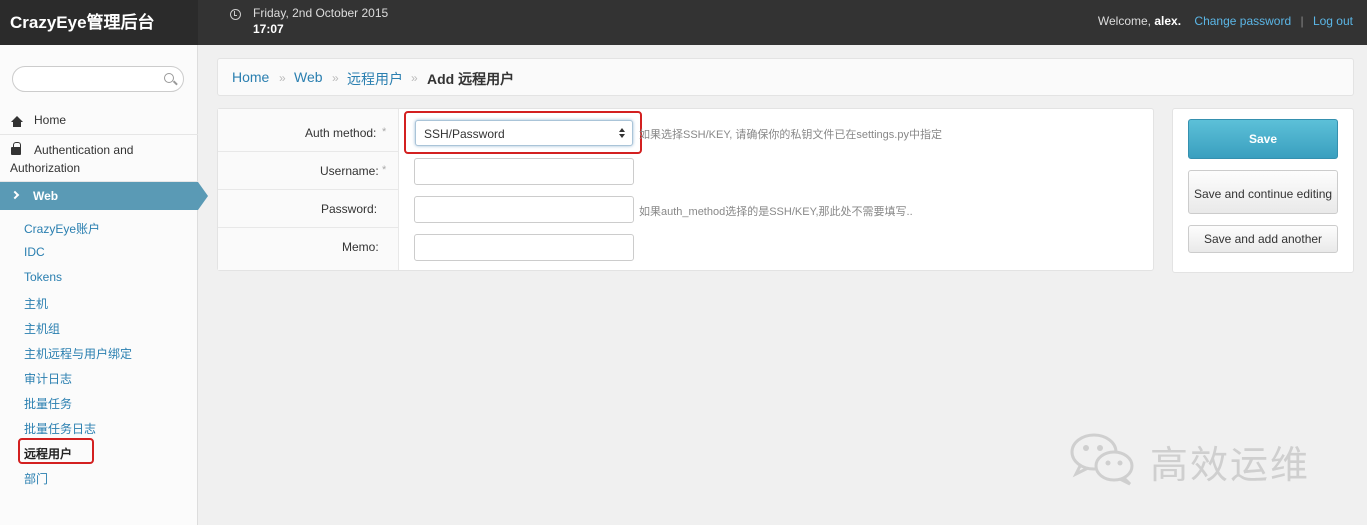 Image resolution: width=1367 pixels, height=525 pixels. What do you see at coordinates (471, 79) in the screenshot?
I see `breadcrumb-current: Add 远程用户` at bounding box center [471, 79].